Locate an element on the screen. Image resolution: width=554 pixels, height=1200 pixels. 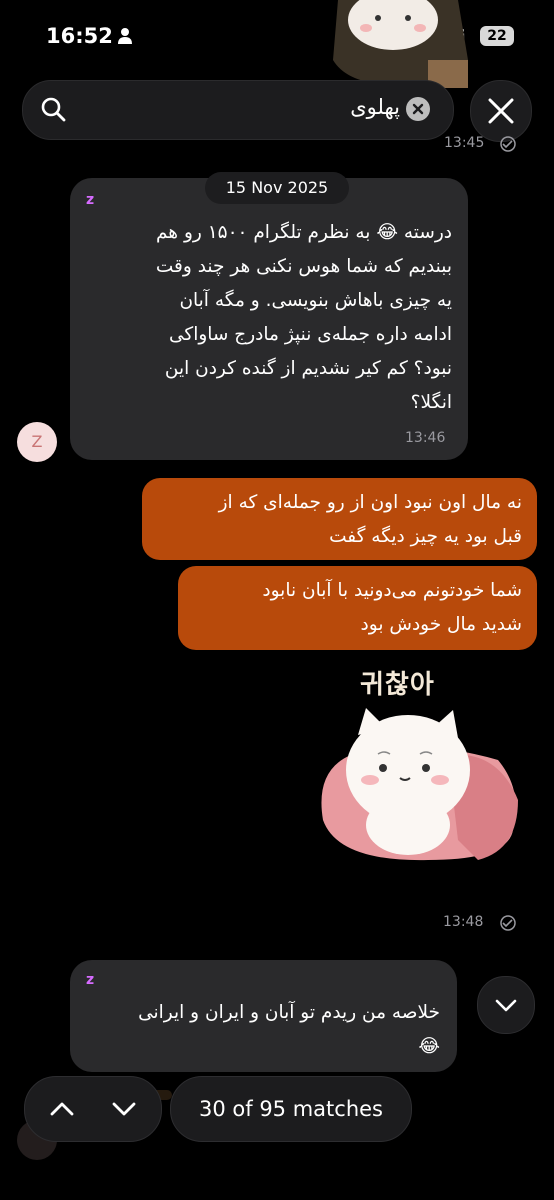
close-search-button is located at coordinates (501, 111).